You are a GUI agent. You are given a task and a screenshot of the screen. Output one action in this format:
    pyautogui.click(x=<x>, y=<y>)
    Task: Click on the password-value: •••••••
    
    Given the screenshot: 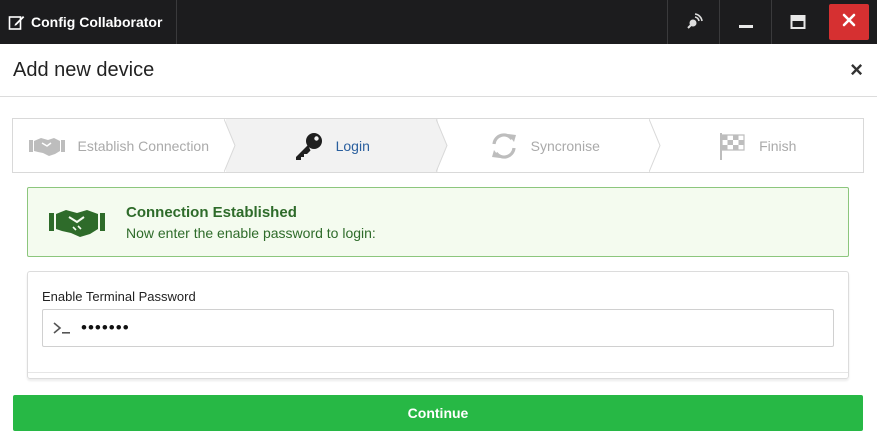 What is the action you would take?
    pyautogui.click(x=105, y=327)
    